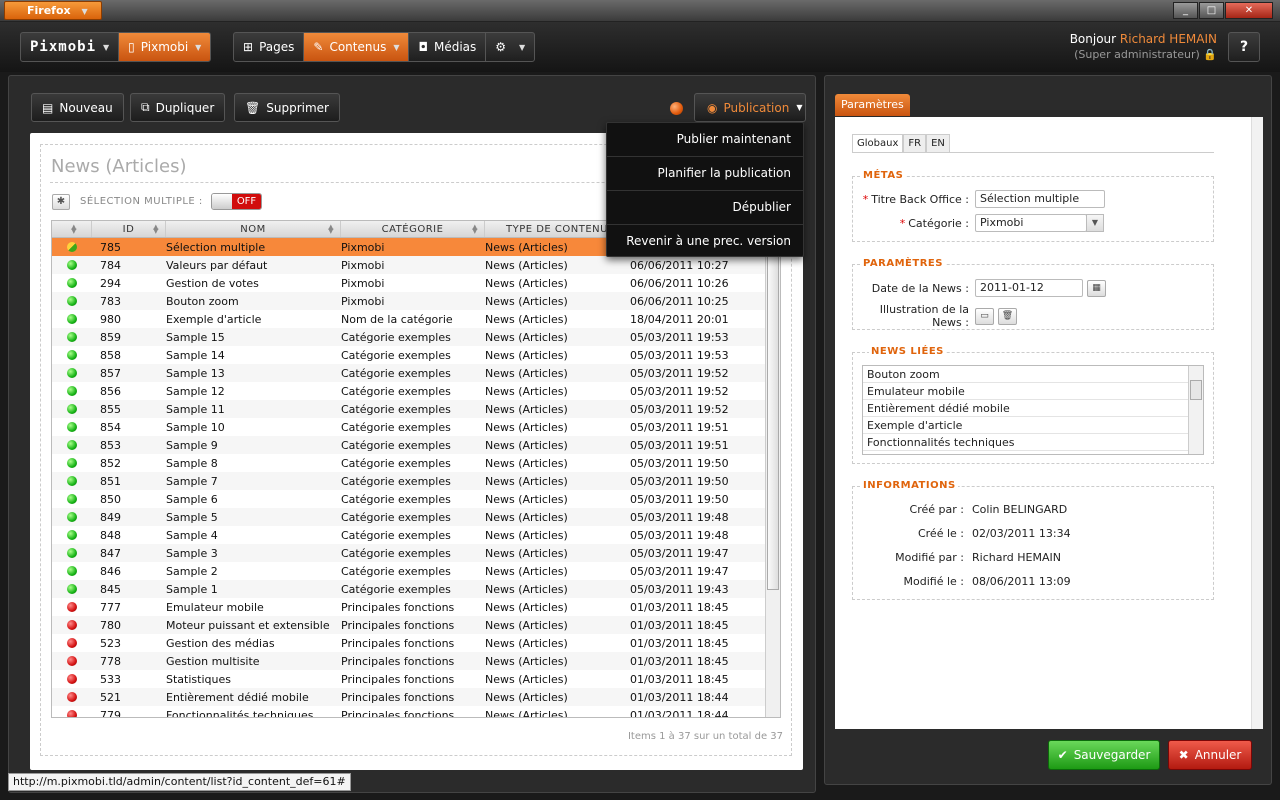 This screenshot has height=800, width=1280. Describe the element at coordinates (878, 143) in the screenshot. I see `tab-globaux: Globaux` at that location.